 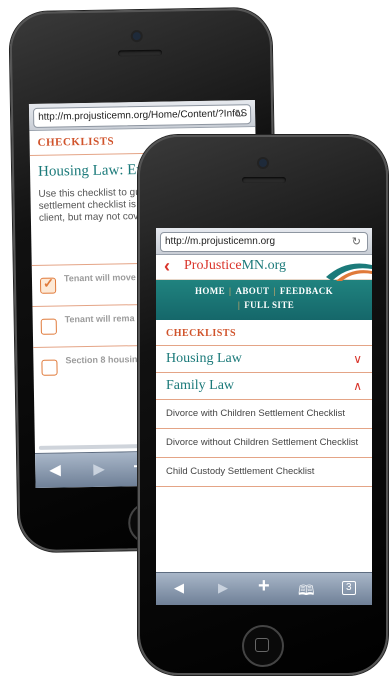 I want to click on home-button, so click(x=263, y=646).